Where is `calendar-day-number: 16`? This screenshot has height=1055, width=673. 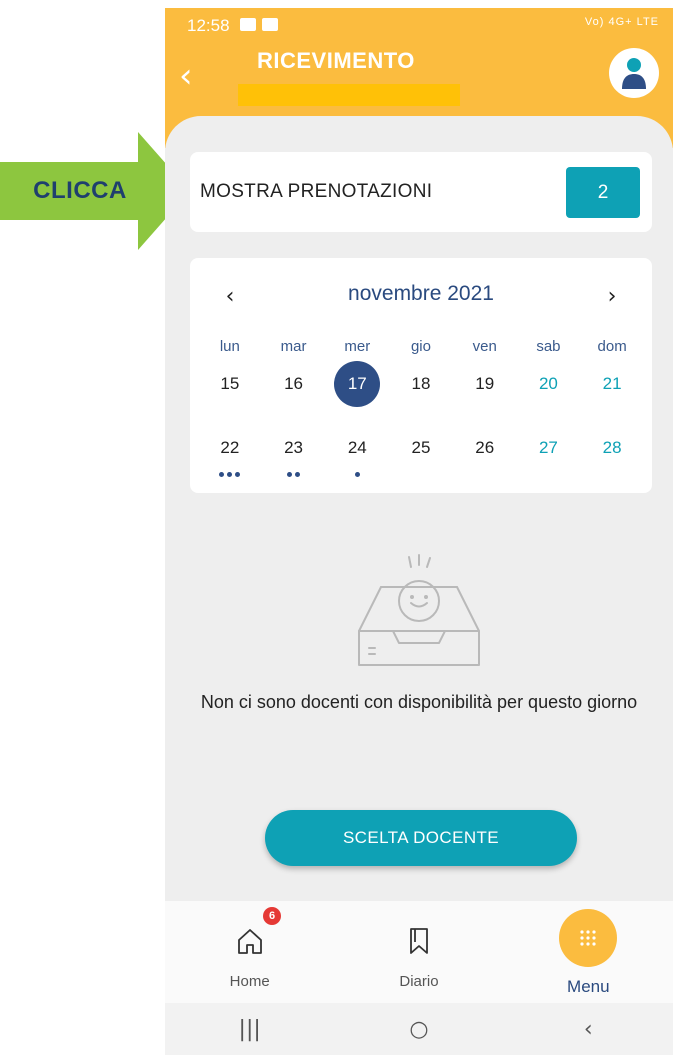
calendar-day-number: 16 is located at coordinates (294, 383).